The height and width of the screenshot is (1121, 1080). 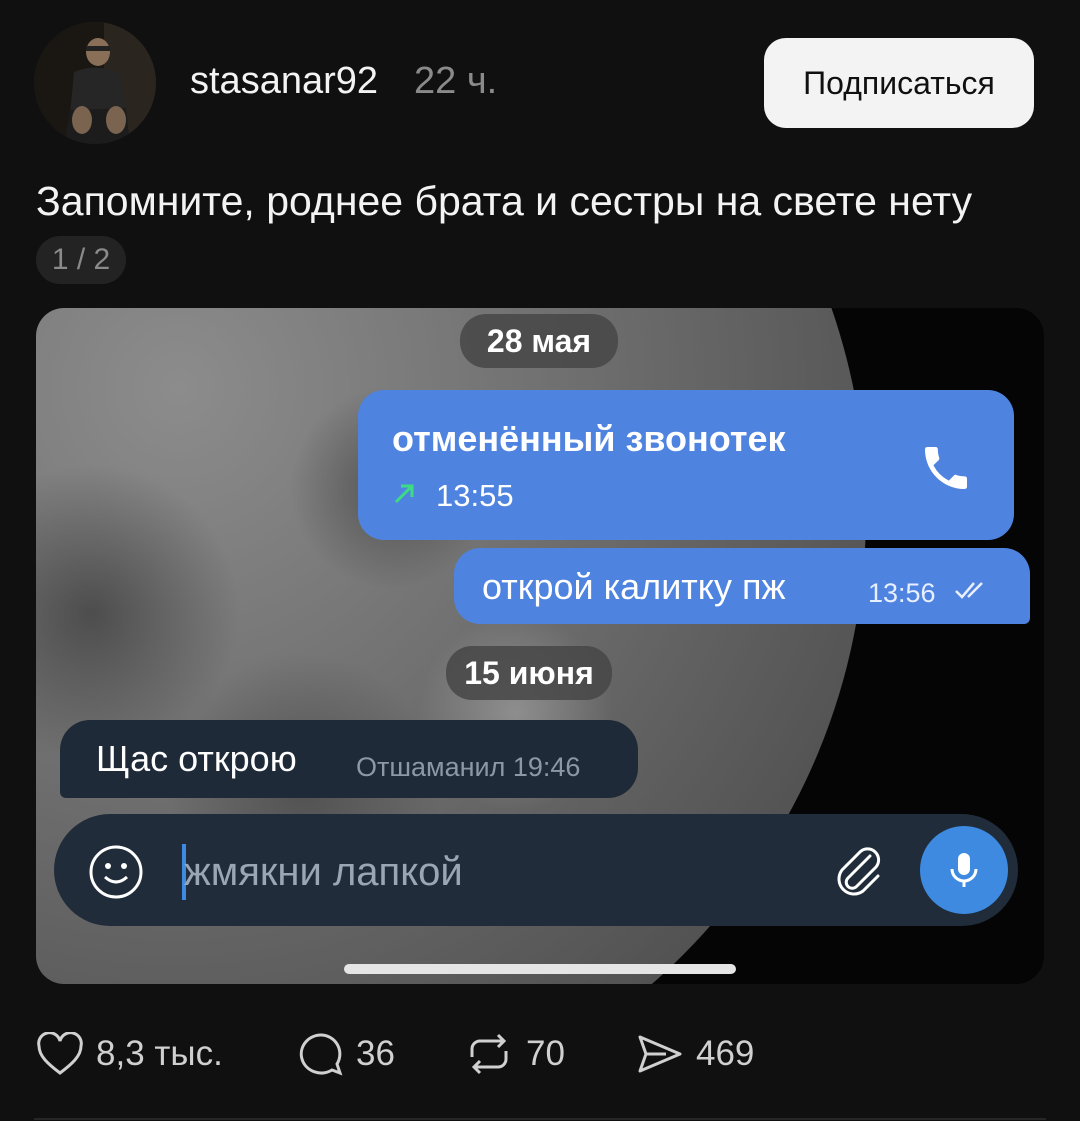 What do you see at coordinates (589, 438) in the screenshot?
I see `call-title: отменённый звонотек` at bounding box center [589, 438].